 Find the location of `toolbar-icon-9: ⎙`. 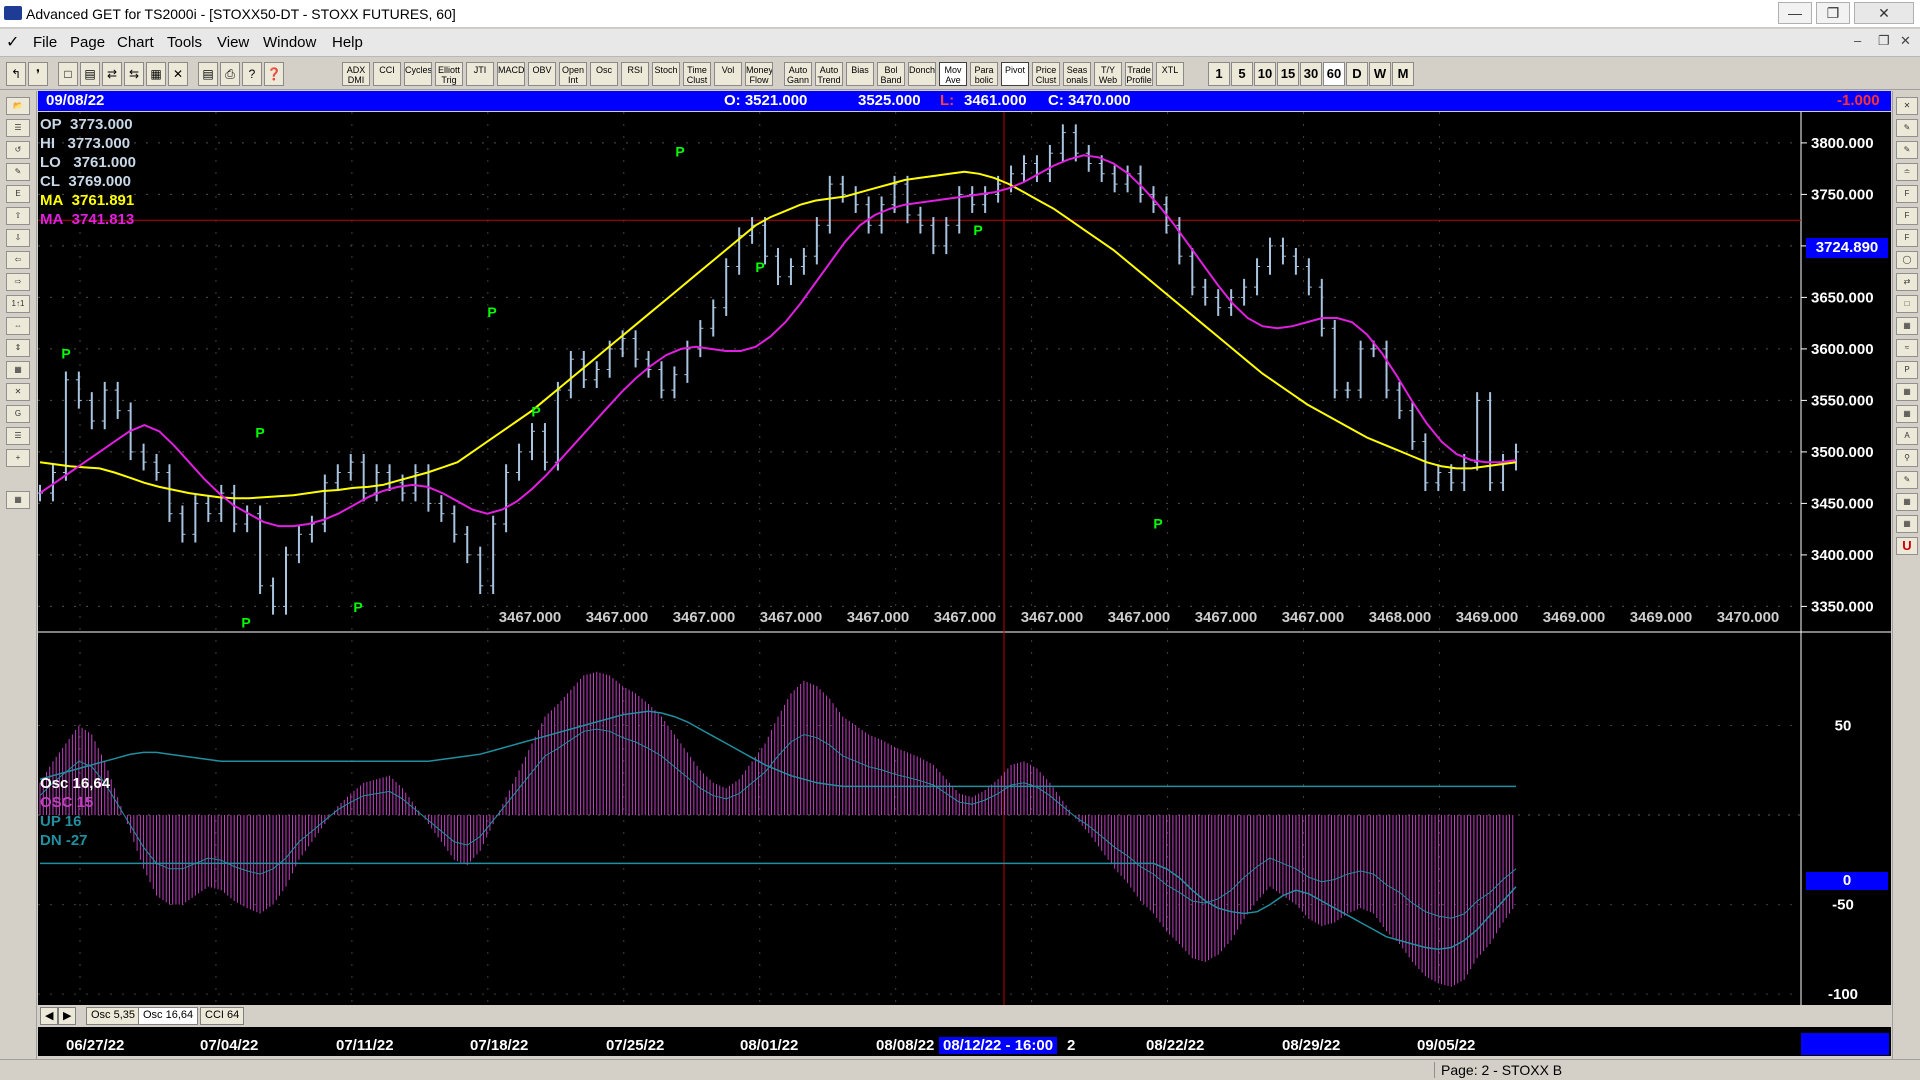

toolbar-icon-9: ⎙ is located at coordinates (230, 74).